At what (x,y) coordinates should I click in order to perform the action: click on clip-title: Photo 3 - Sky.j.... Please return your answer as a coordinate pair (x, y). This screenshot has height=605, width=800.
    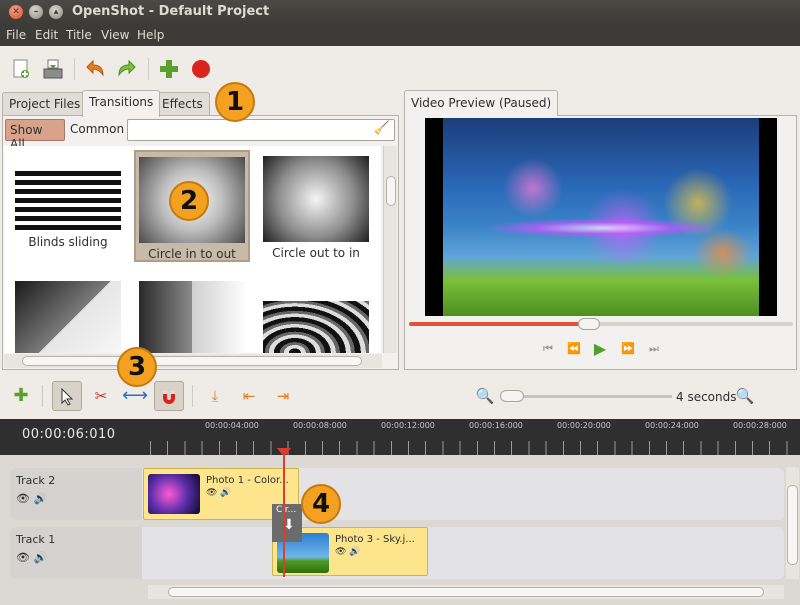
    Looking at the image, I should click on (375, 539).